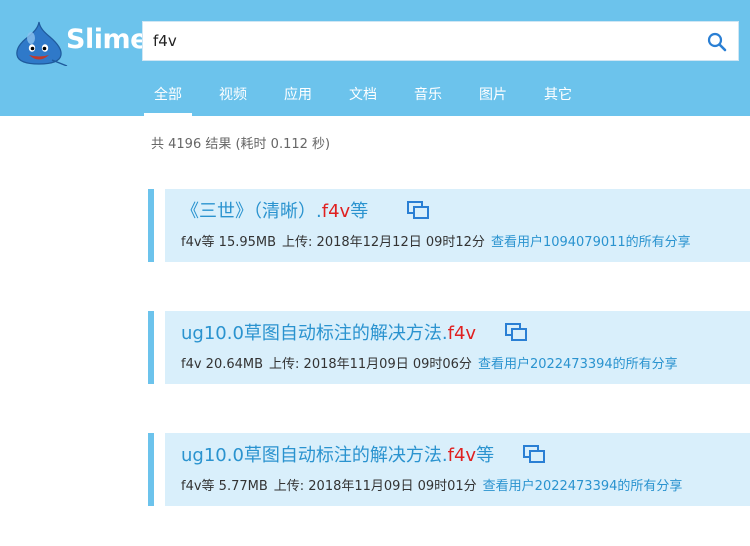 This screenshot has width=750, height=546. I want to click on result-title-link: 《三世》（清晰）.f4v等, so click(274, 210).